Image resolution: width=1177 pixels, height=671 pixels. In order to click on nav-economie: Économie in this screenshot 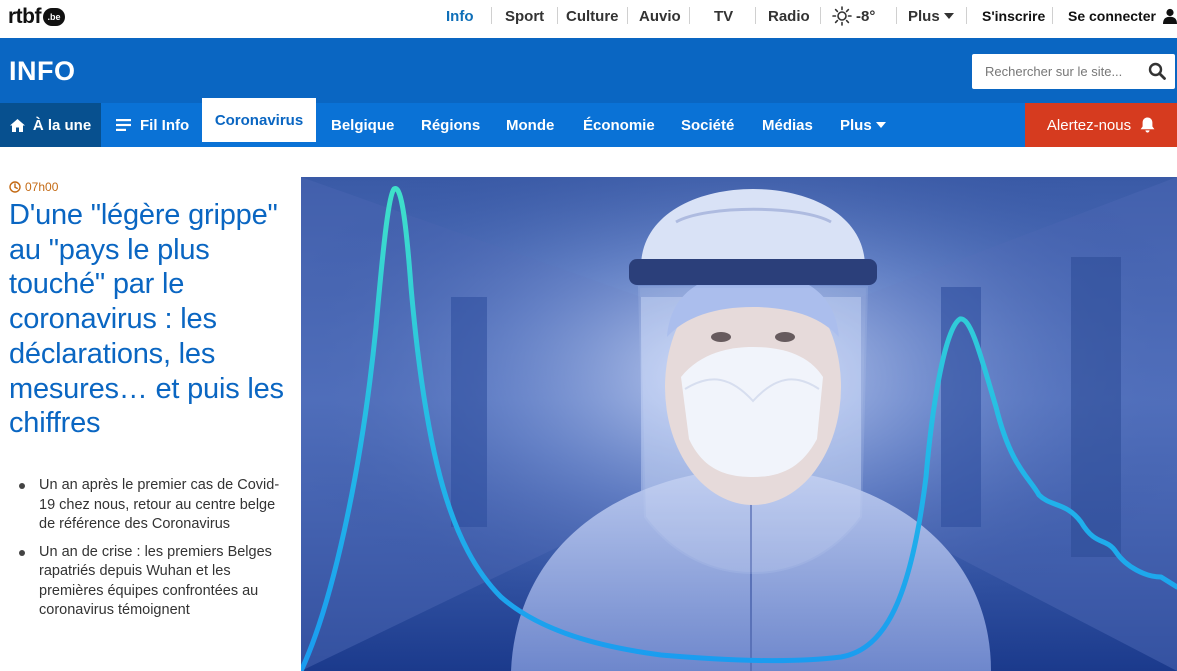, I will do `click(619, 125)`.